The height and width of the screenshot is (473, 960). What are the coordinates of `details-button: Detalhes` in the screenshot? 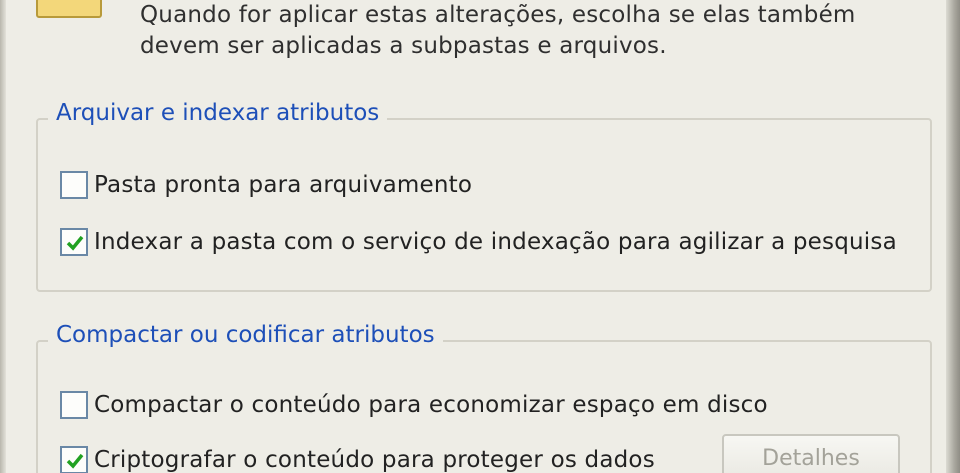 It's located at (811, 453).